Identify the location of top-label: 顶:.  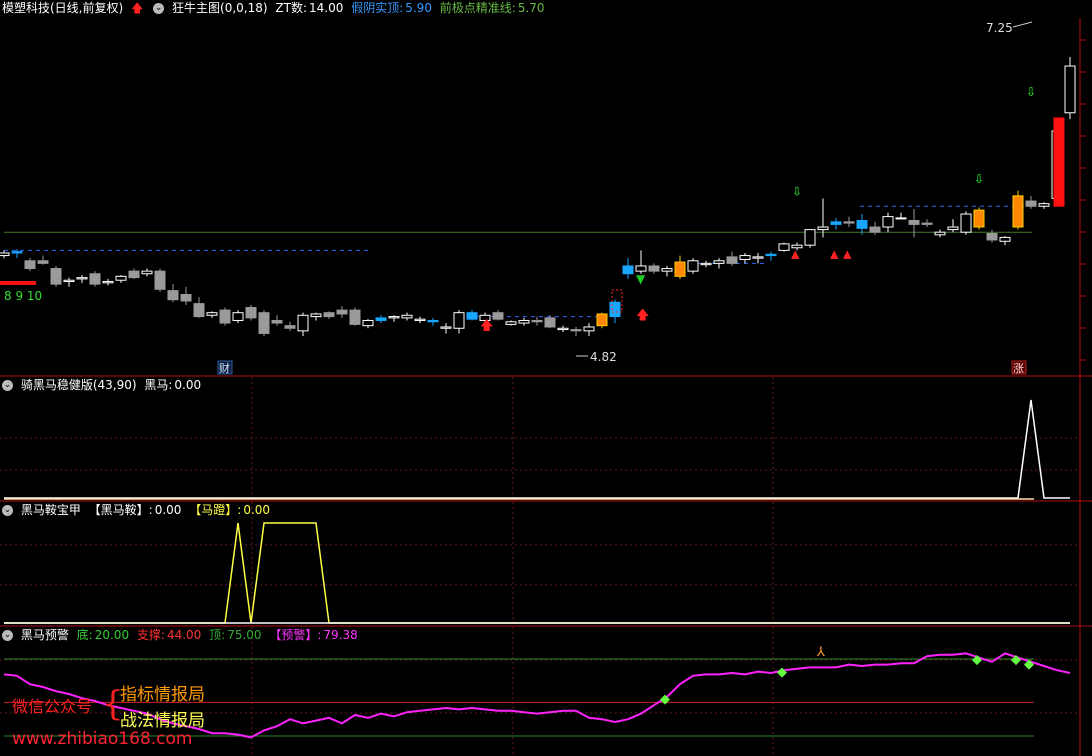
(217, 635).